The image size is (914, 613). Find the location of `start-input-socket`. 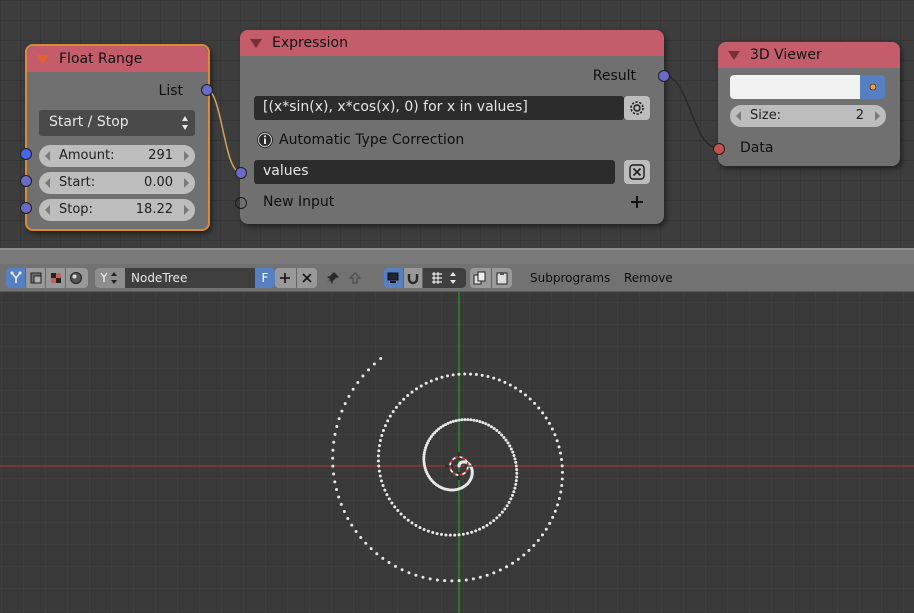

start-input-socket is located at coordinates (26, 181).